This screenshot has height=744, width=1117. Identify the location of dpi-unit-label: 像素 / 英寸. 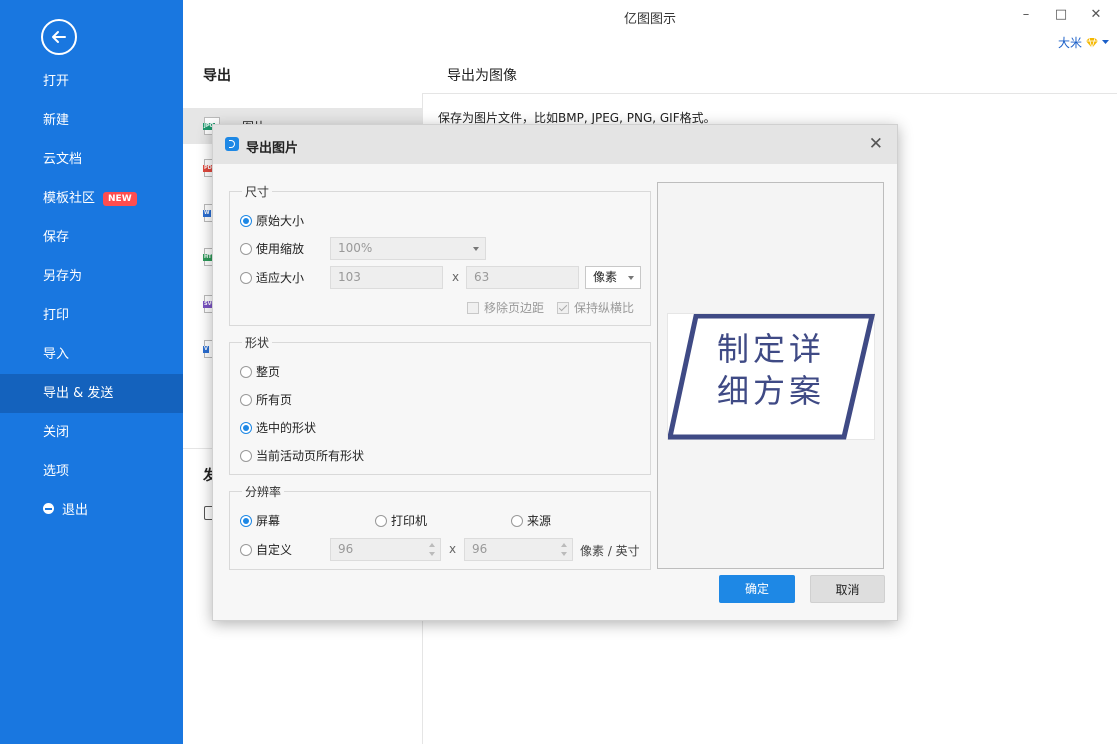
(610, 551).